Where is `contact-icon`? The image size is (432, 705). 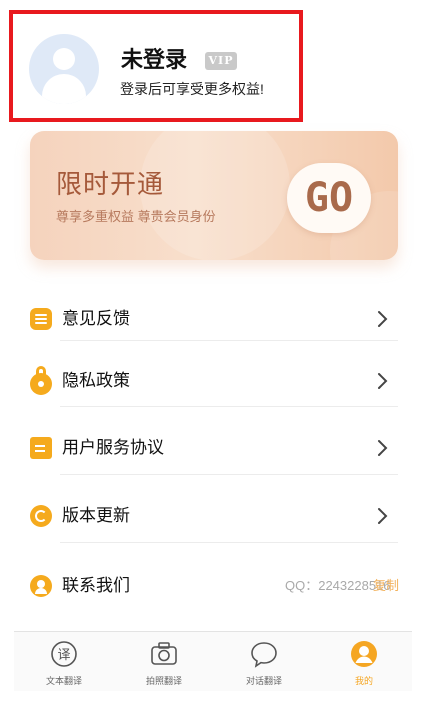
contact-icon is located at coordinates (41, 586).